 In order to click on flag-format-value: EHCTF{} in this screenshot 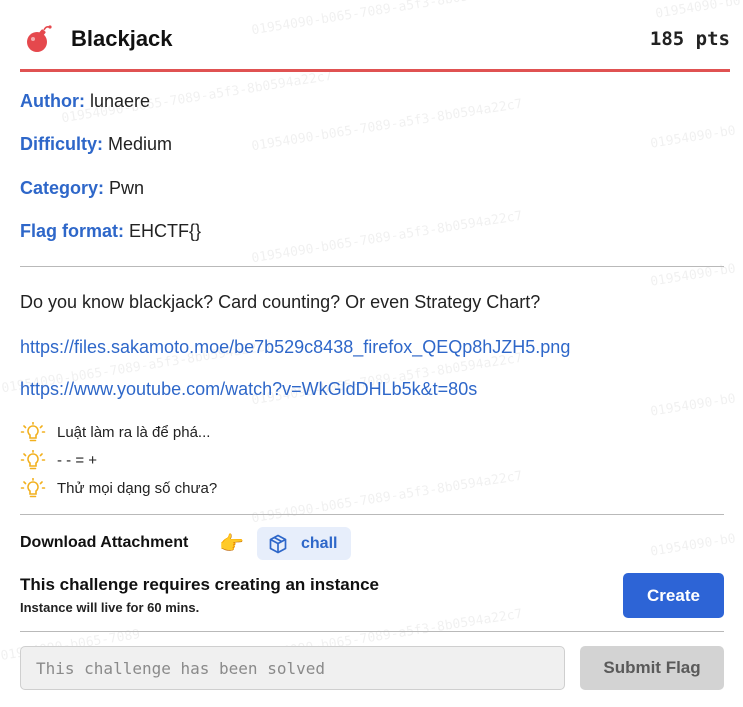, I will do `click(165, 231)`.